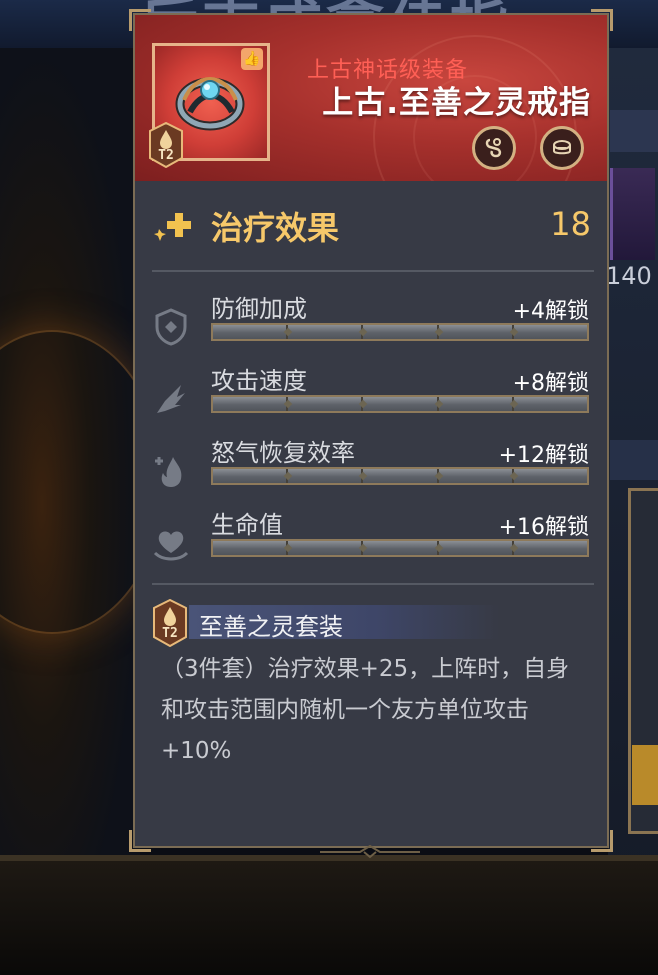 Image resolution: width=658 pixels, height=975 pixels. What do you see at coordinates (645, 775) in the screenshot?
I see `background-gold-button` at bounding box center [645, 775].